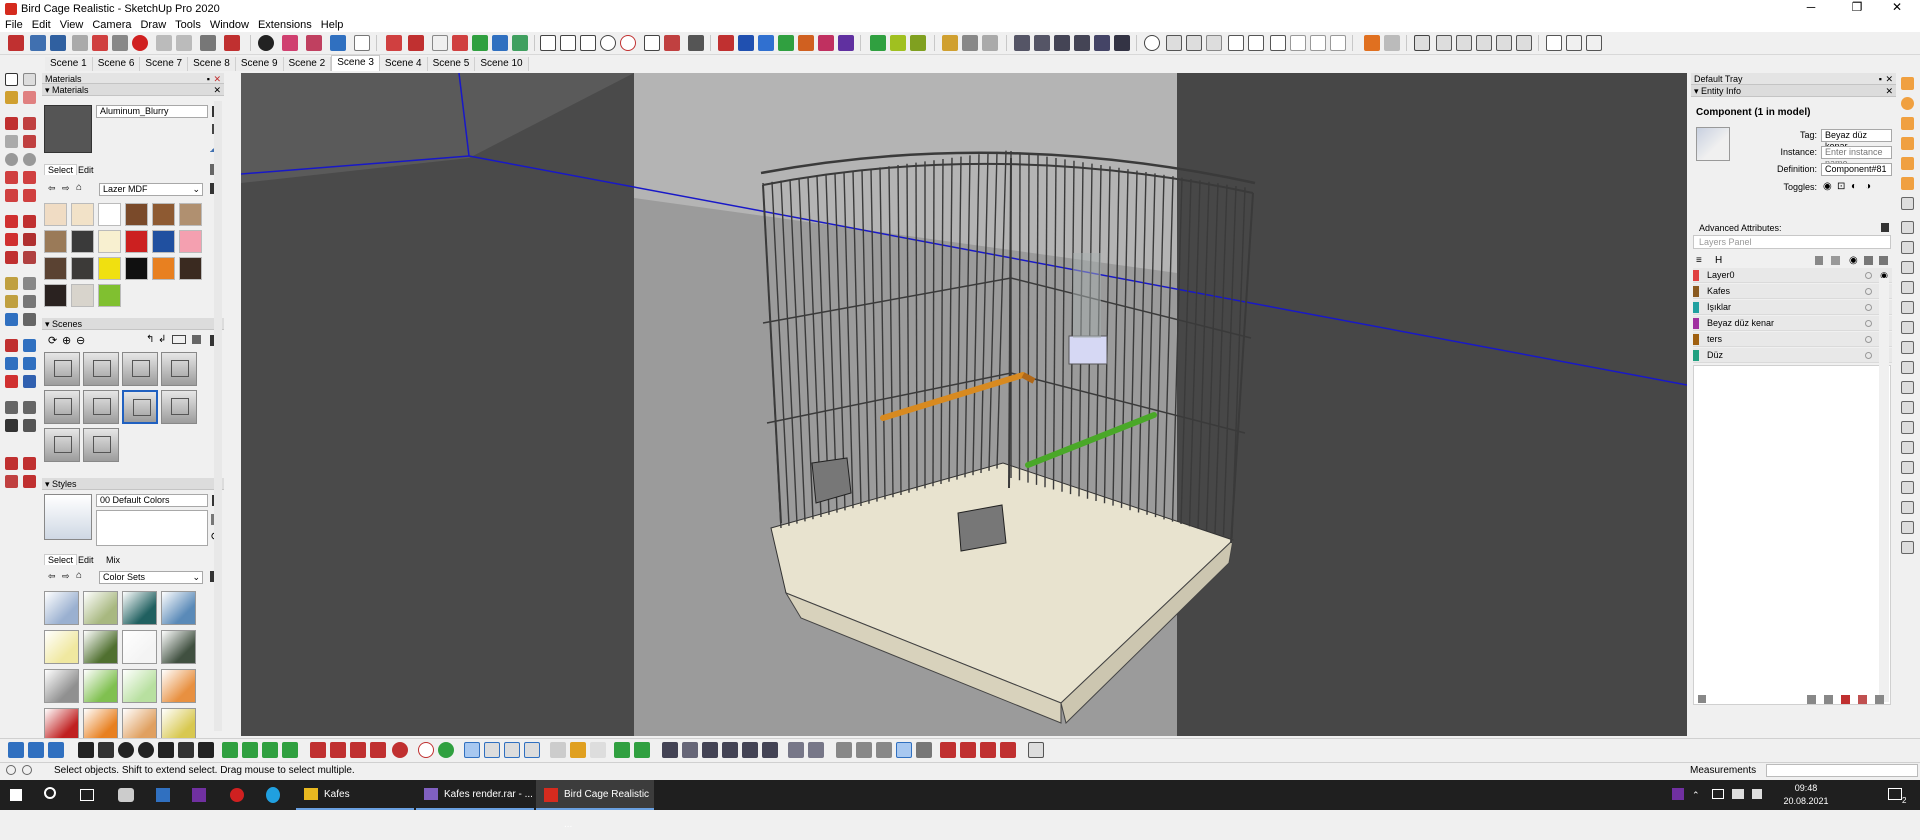  Describe the element at coordinates (990, 43) in the screenshot. I see `front-view-icon` at that location.